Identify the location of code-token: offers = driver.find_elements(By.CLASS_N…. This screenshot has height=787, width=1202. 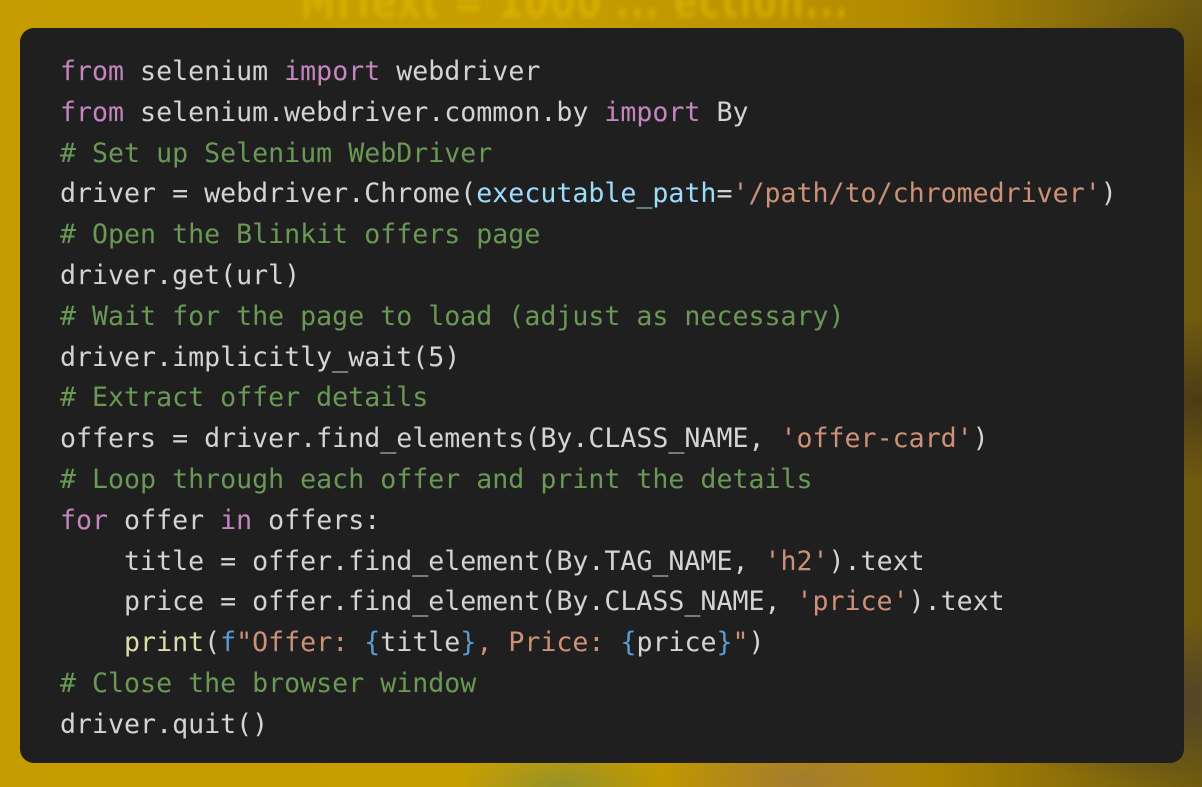
(420, 439).